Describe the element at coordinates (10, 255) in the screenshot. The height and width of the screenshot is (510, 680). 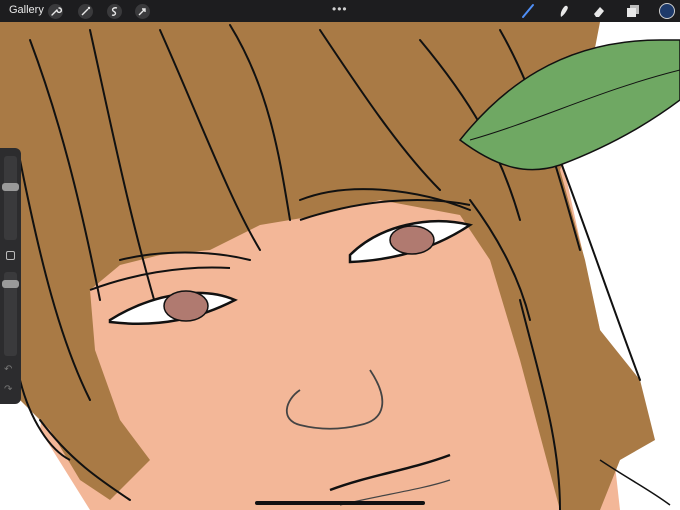
I see `modify-button` at that location.